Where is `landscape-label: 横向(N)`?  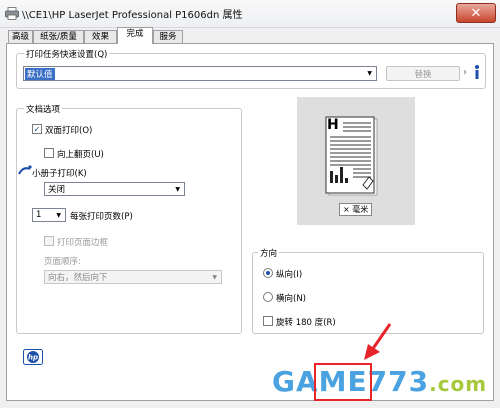 landscape-label: 横向(N) is located at coordinates (291, 299).